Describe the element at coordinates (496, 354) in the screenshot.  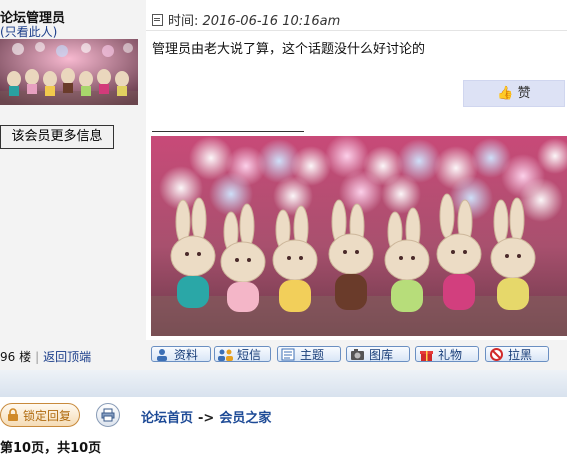
I see `block-icon` at that location.